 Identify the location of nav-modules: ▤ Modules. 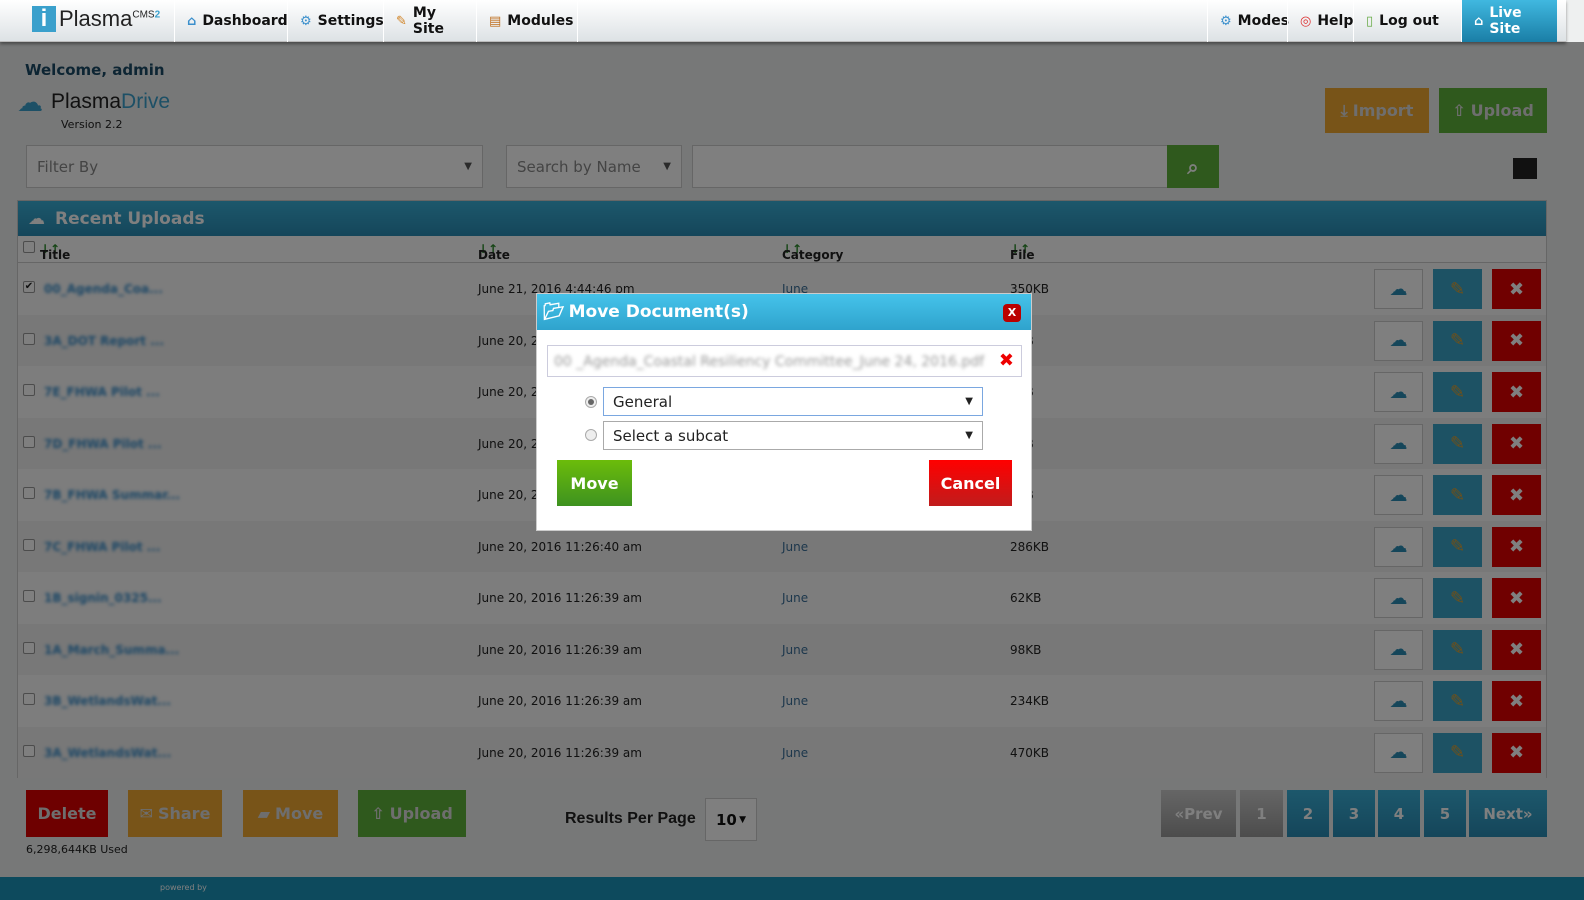
(527, 21).